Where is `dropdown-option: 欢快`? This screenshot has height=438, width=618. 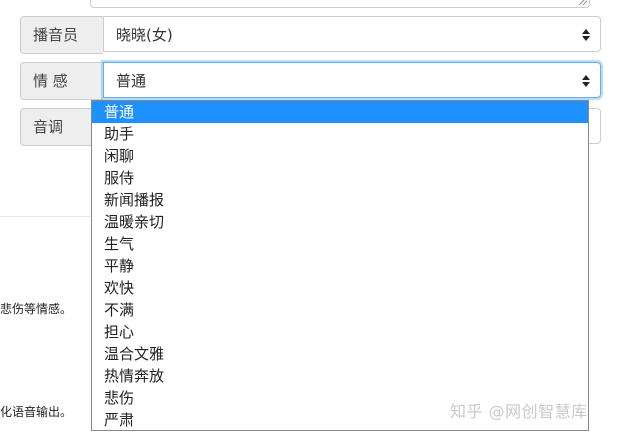
dropdown-option: 欢快 is located at coordinates (340, 288).